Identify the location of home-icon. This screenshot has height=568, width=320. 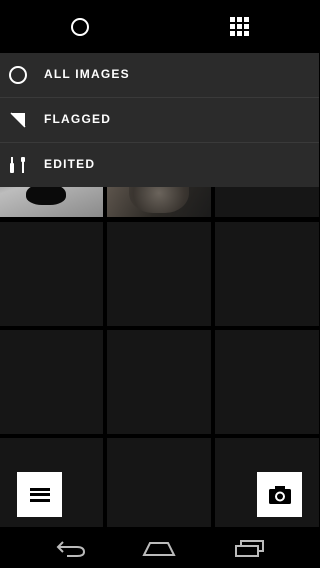
(159, 549).